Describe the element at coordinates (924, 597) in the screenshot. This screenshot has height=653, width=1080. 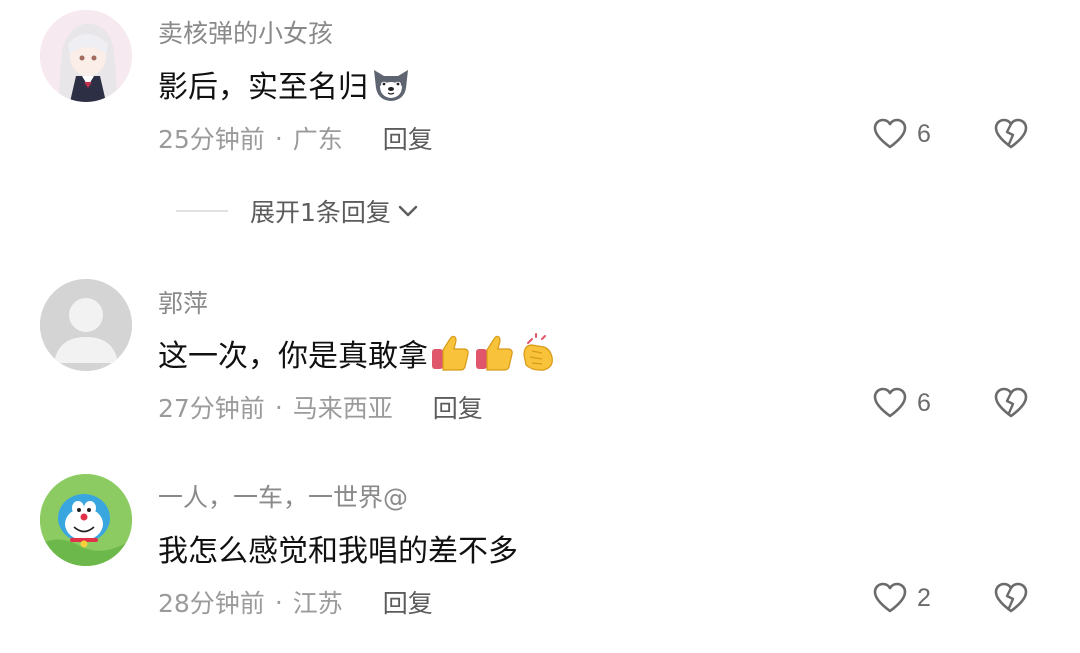
I see `like-count: 2` at that location.